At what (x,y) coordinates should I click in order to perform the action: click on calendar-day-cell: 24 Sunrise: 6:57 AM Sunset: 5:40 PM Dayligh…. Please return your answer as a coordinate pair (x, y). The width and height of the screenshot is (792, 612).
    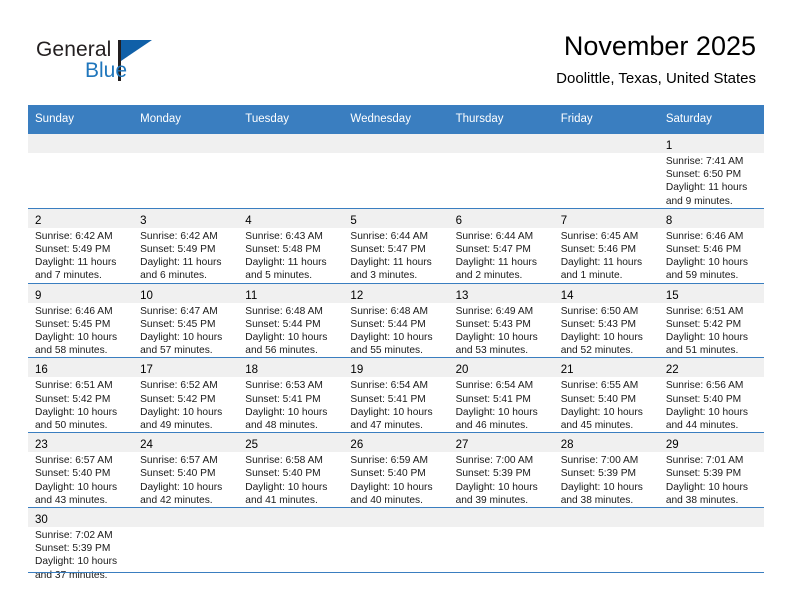
    Looking at the image, I should click on (186, 470).